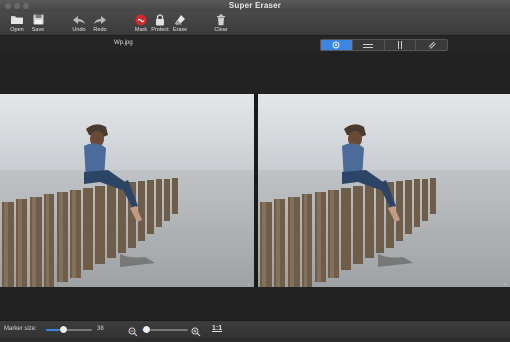  I want to click on horizontal-split-icon, so click(368, 45).